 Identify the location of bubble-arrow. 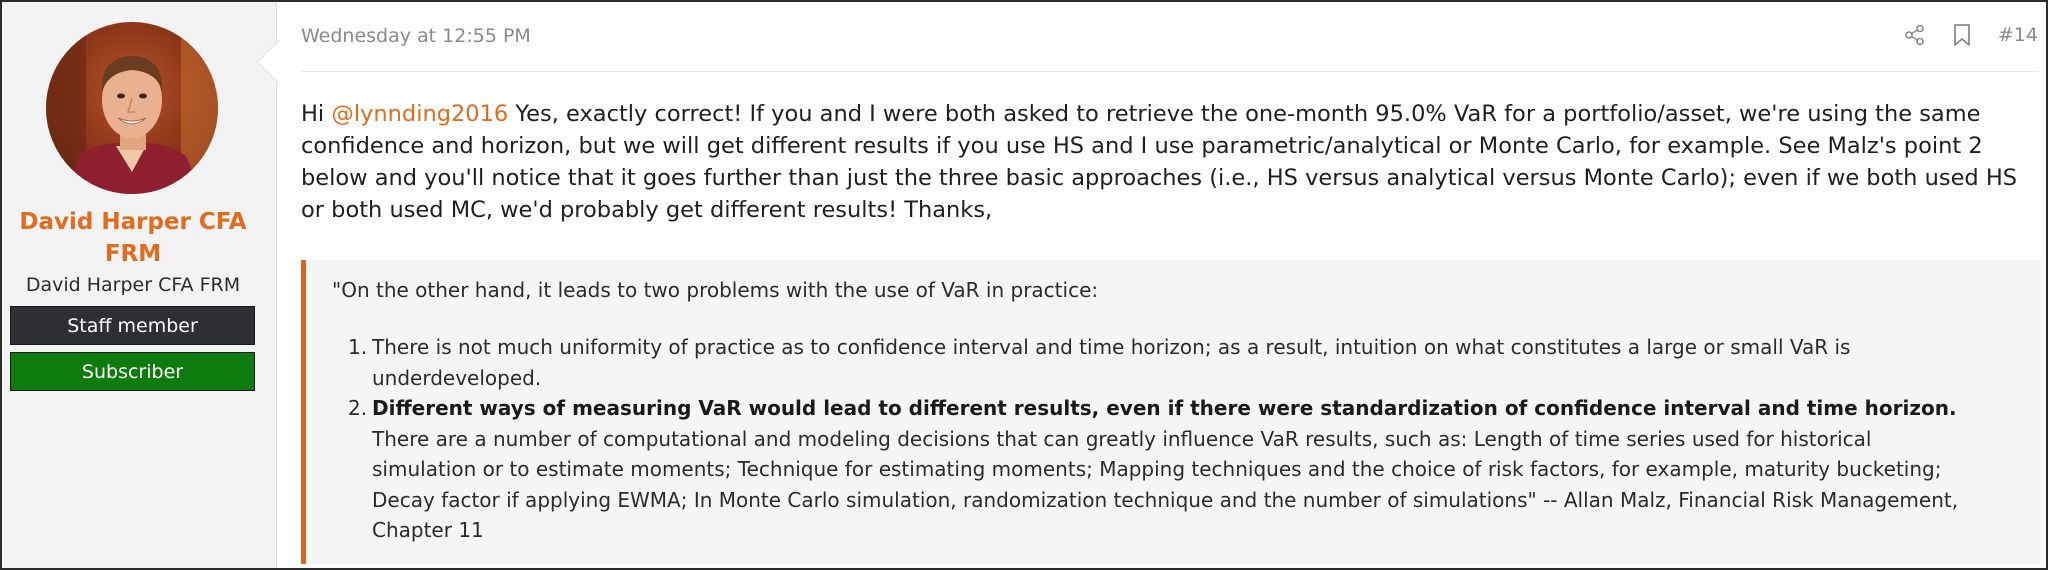
(269, 62).